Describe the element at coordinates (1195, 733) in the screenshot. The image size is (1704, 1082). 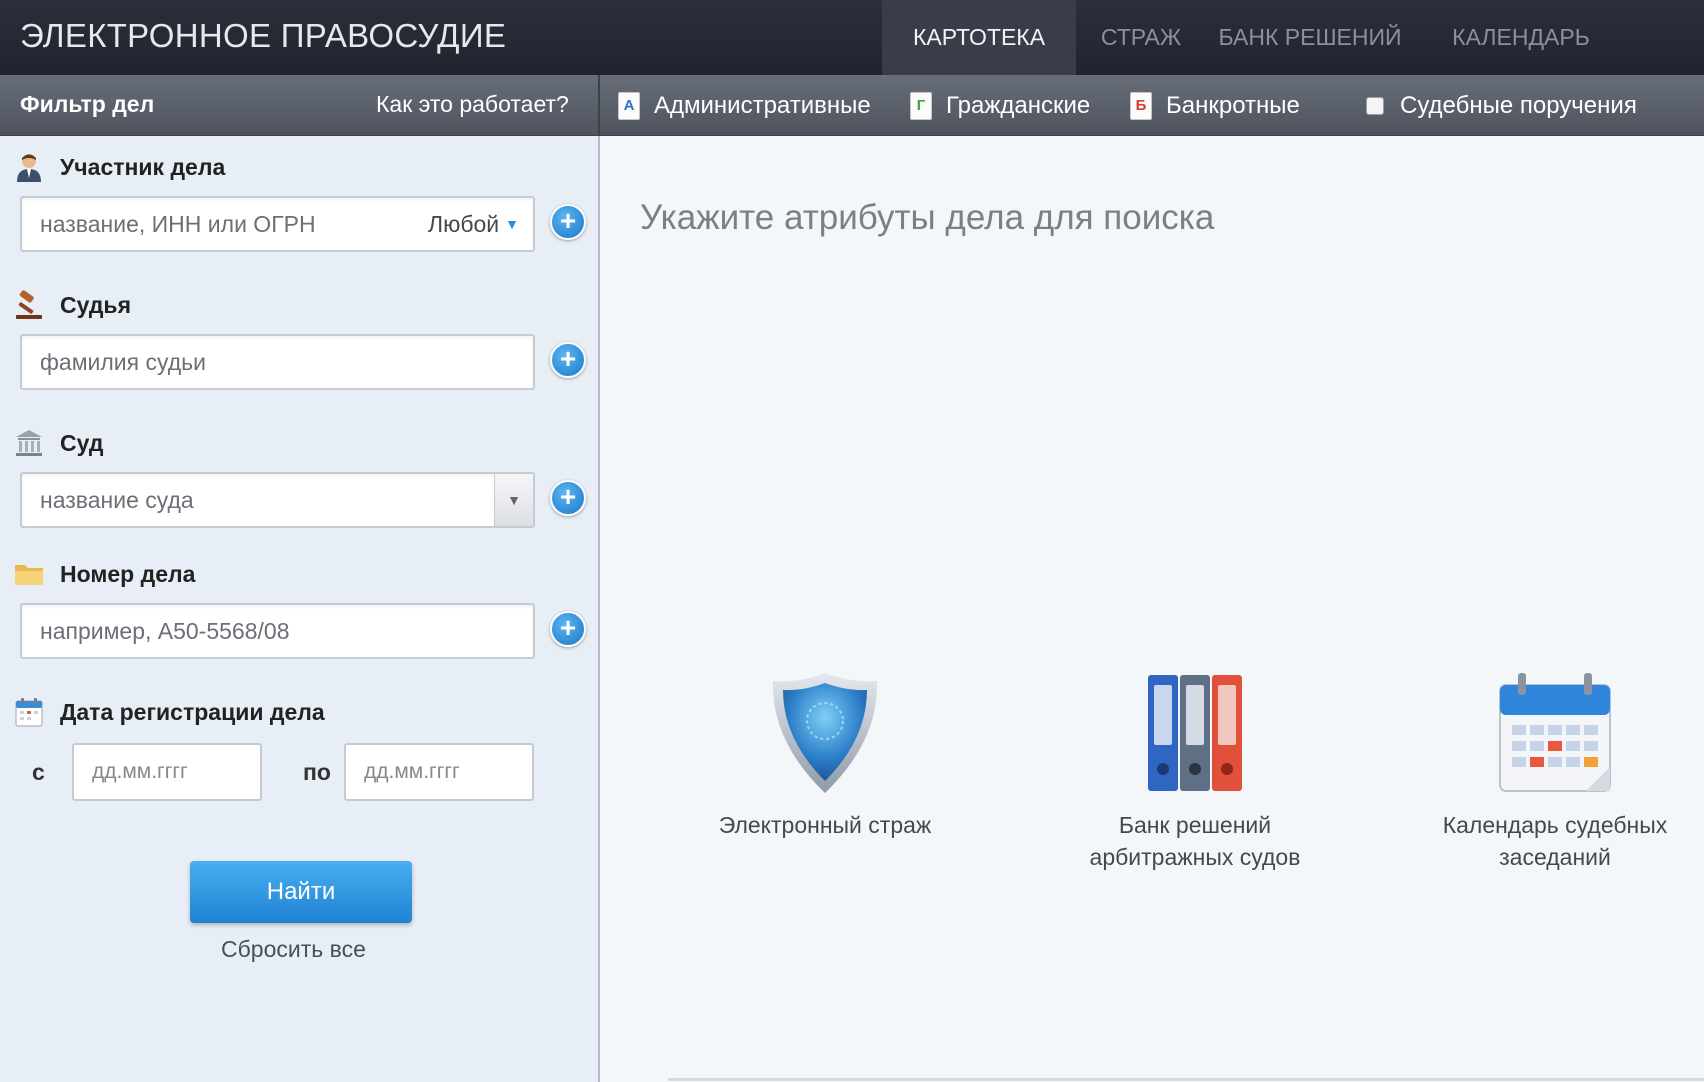
I see `binders-icon` at that location.